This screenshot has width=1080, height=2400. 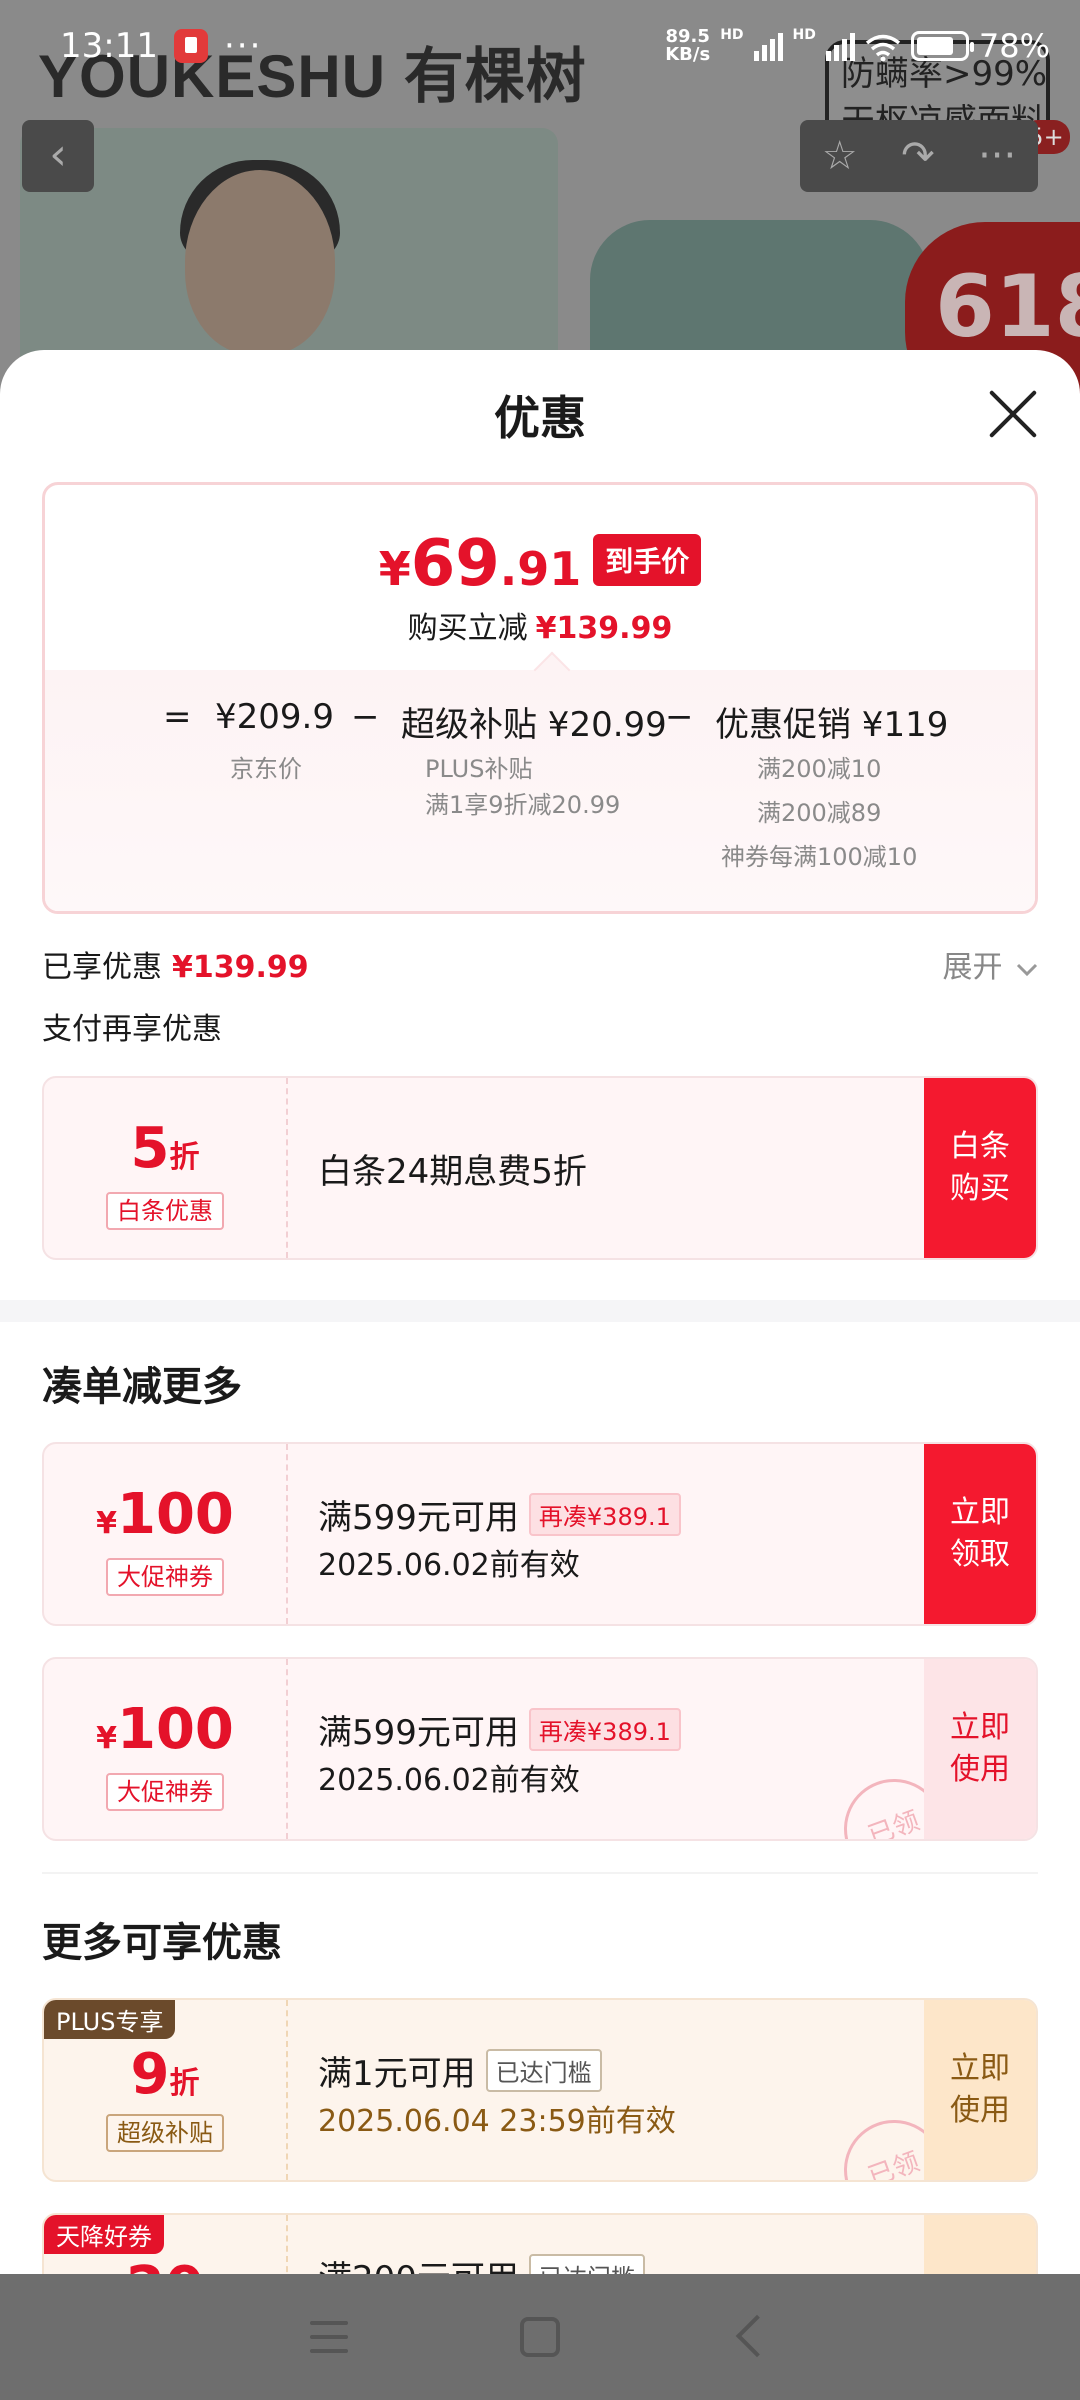 What do you see at coordinates (165, 1211) in the screenshot?
I see `baitiao-label: 白条优惠` at bounding box center [165, 1211].